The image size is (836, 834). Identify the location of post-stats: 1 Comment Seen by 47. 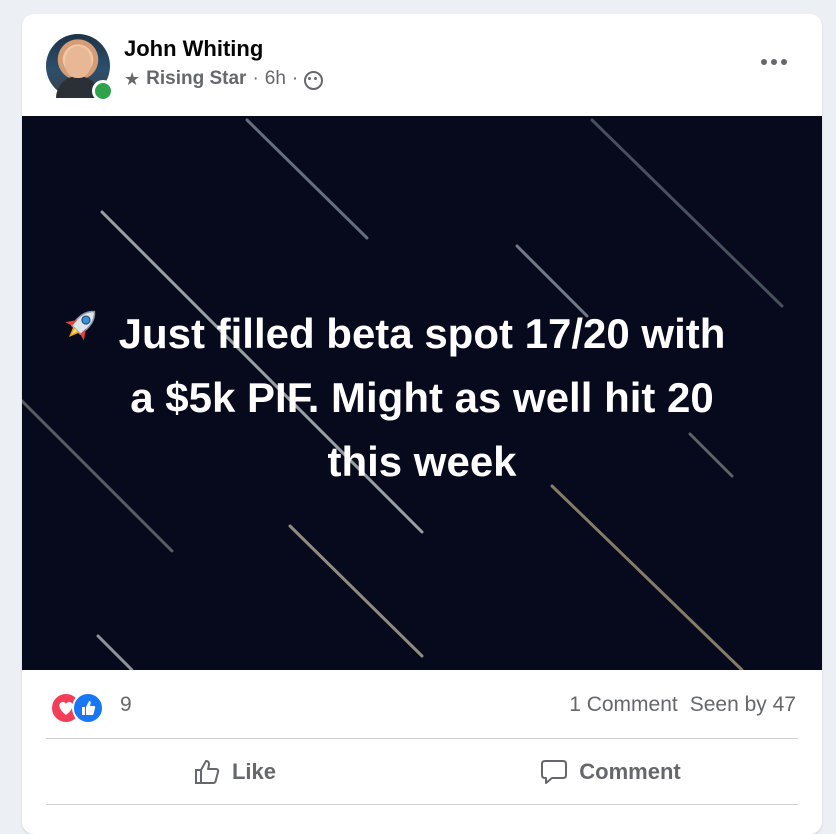
(682, 705).